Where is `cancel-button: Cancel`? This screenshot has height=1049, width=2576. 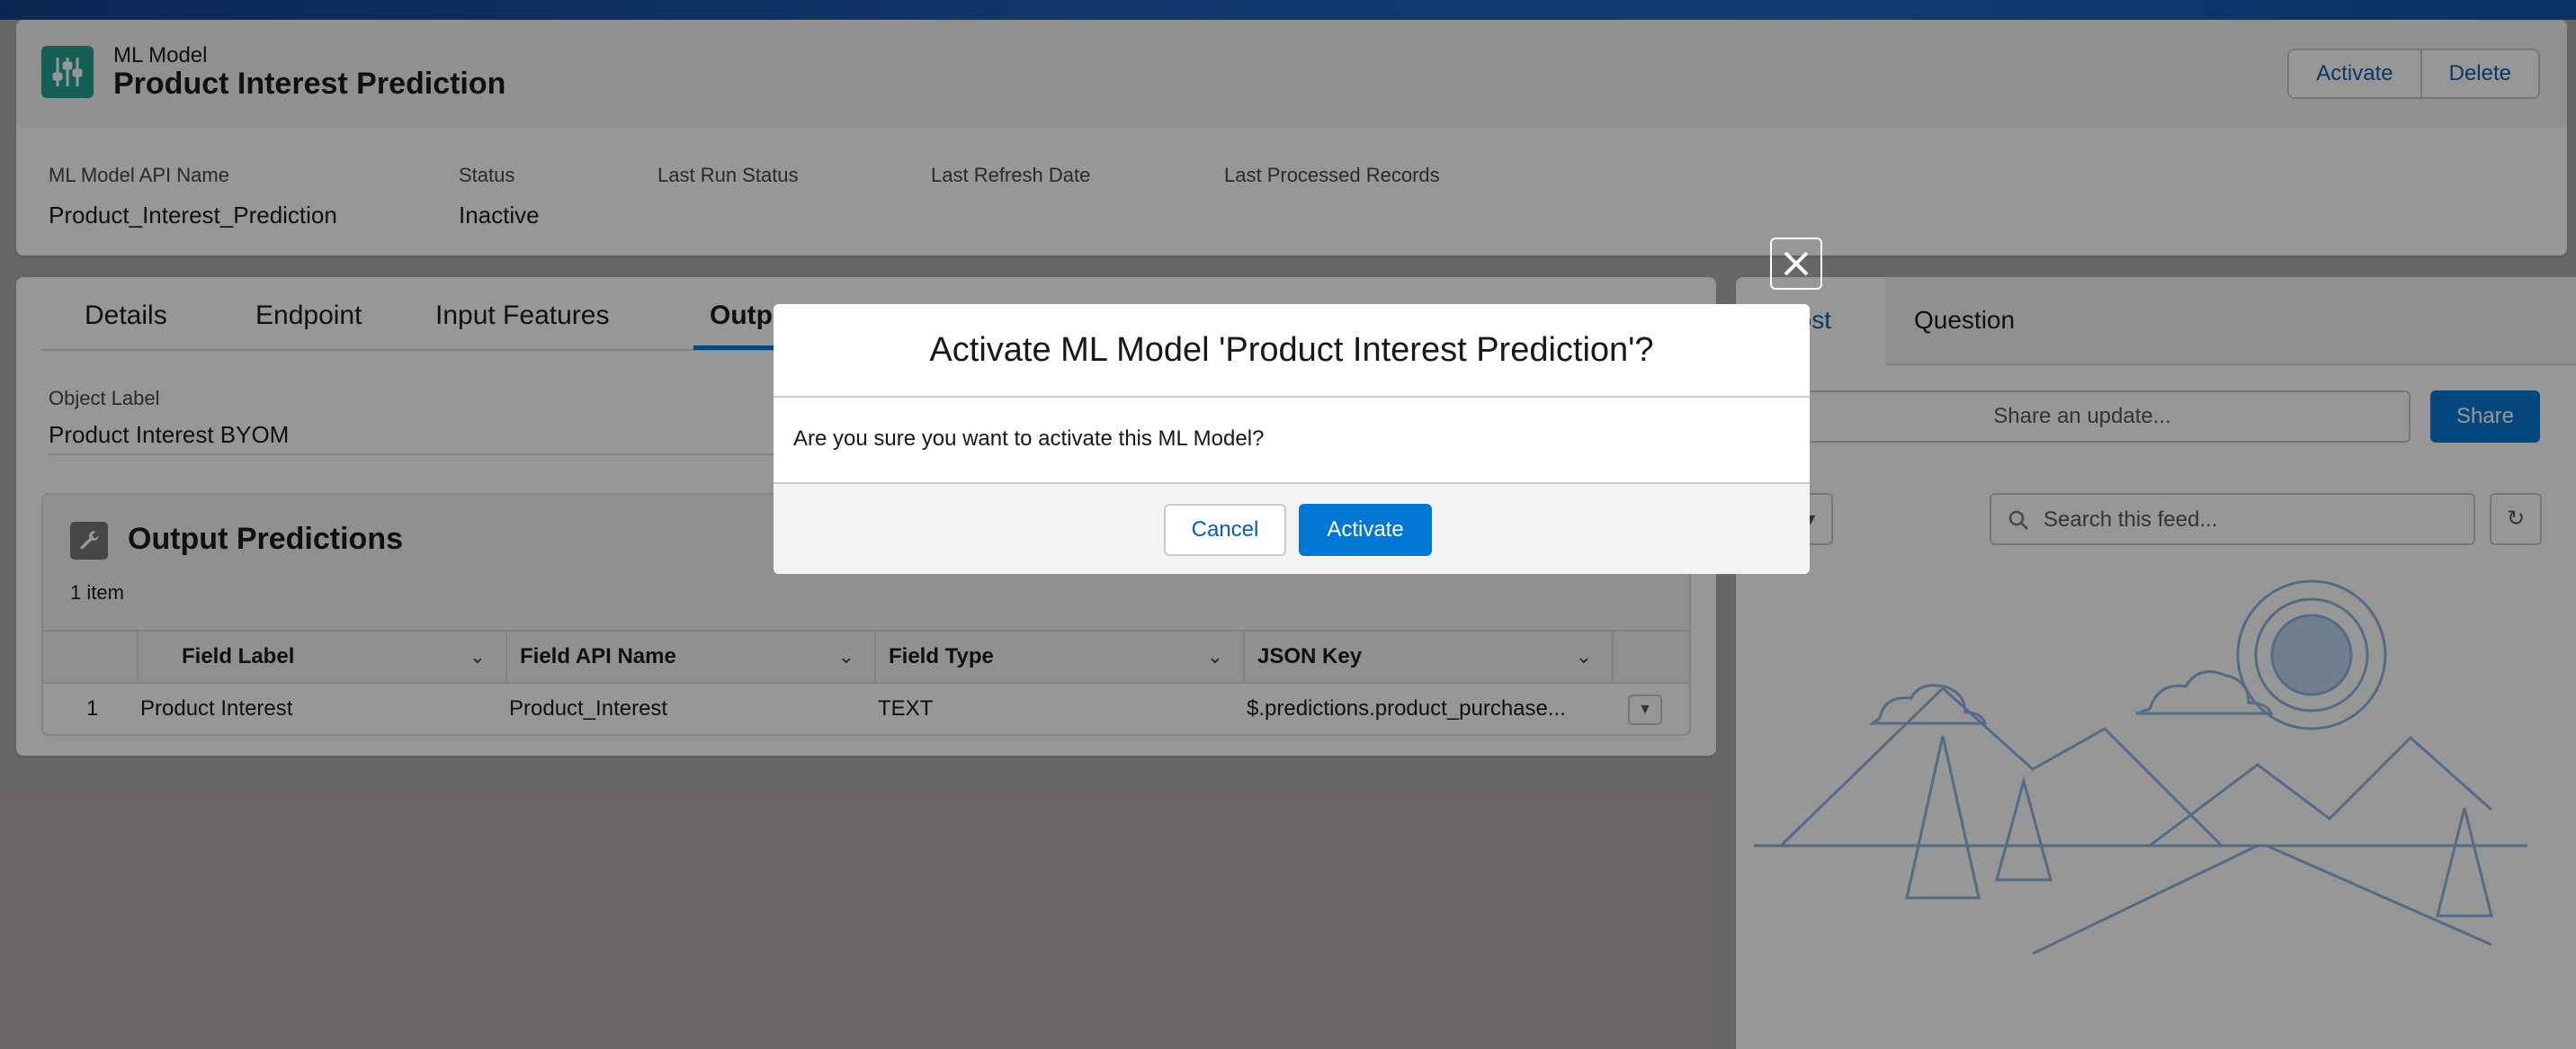
cancel-button: Cancel is located at coordinates (1225, 530).